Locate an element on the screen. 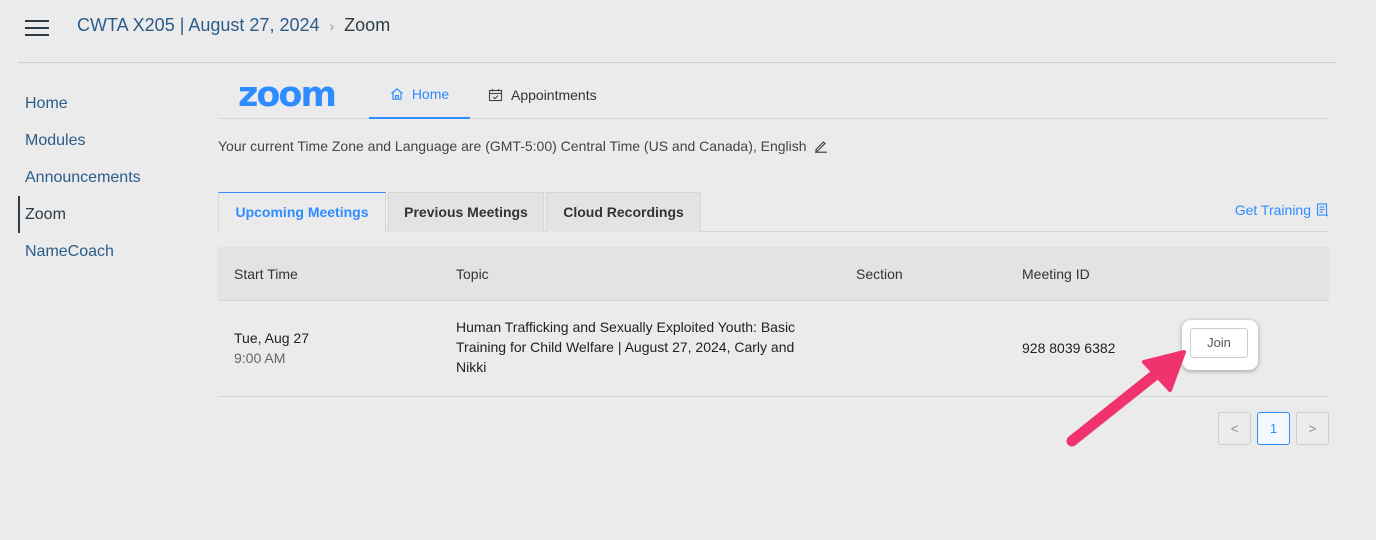 The width and height of the screenshot is (1376, 540). sidenav-item-modules: Modules is located at coordinates (108, 140).